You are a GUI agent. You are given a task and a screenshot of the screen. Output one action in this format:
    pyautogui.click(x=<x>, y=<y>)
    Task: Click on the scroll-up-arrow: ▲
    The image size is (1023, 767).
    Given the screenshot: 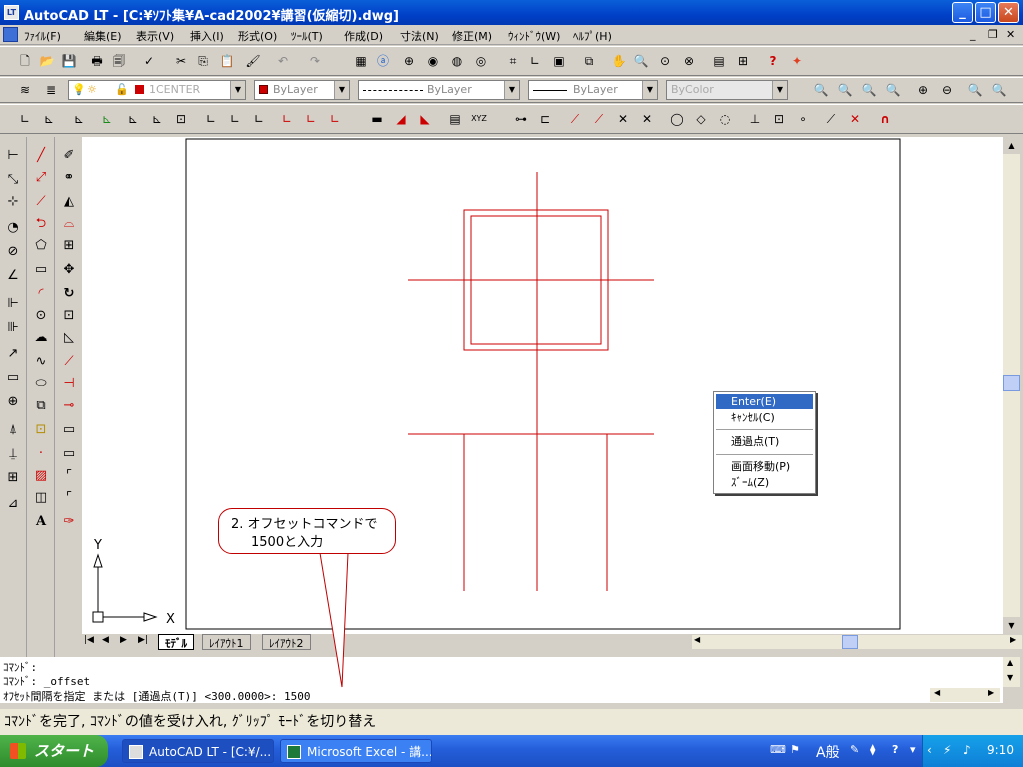 What is the action you would take?
    pyautogui.click(x=1011, y=145)
    